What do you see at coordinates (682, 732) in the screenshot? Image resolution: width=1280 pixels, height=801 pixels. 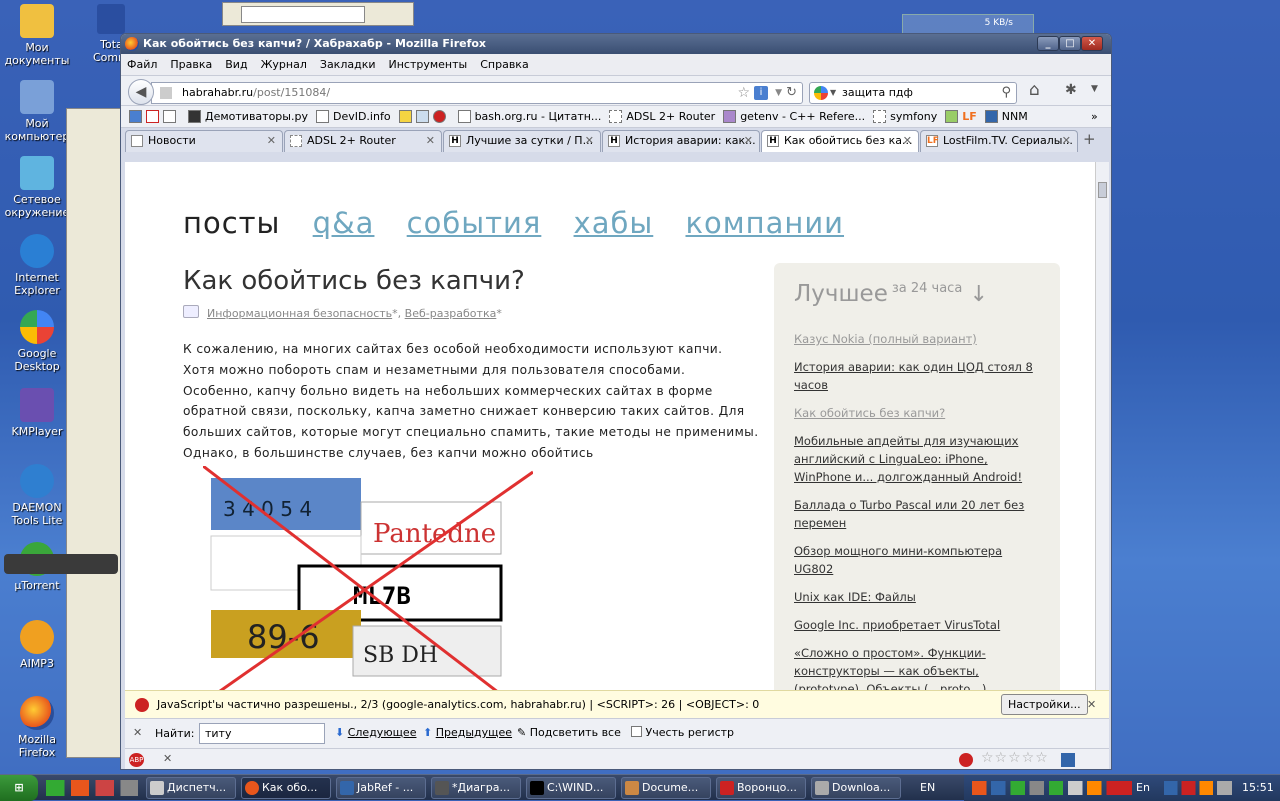 I see `match-case-checkbox: Учесть регистр` at bounding box center [682, 732].